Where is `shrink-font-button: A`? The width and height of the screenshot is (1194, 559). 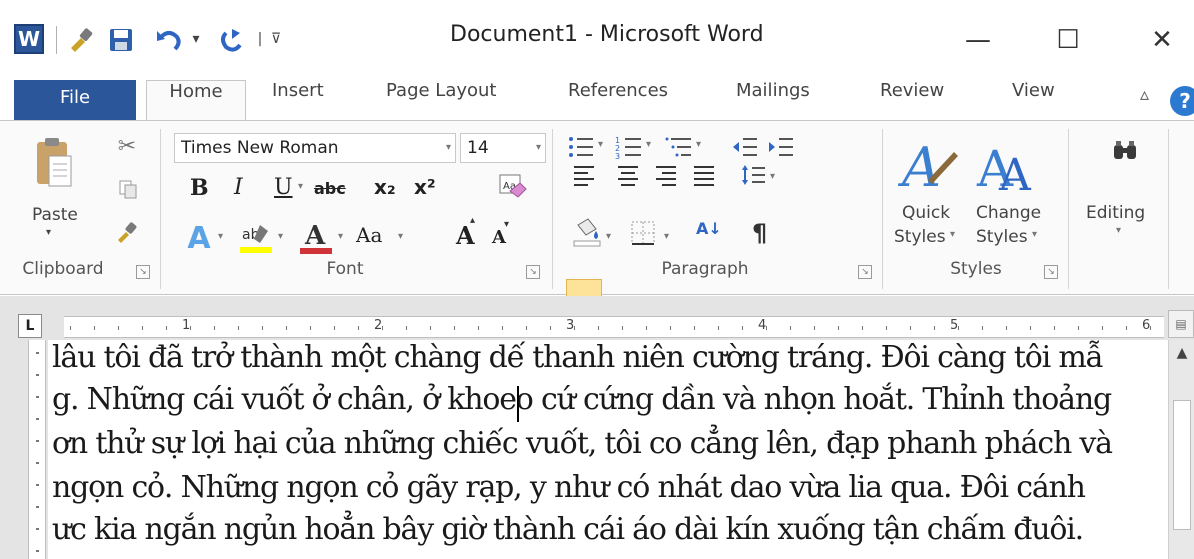 shrink-font-button: A is located at coordinates (499, 237).